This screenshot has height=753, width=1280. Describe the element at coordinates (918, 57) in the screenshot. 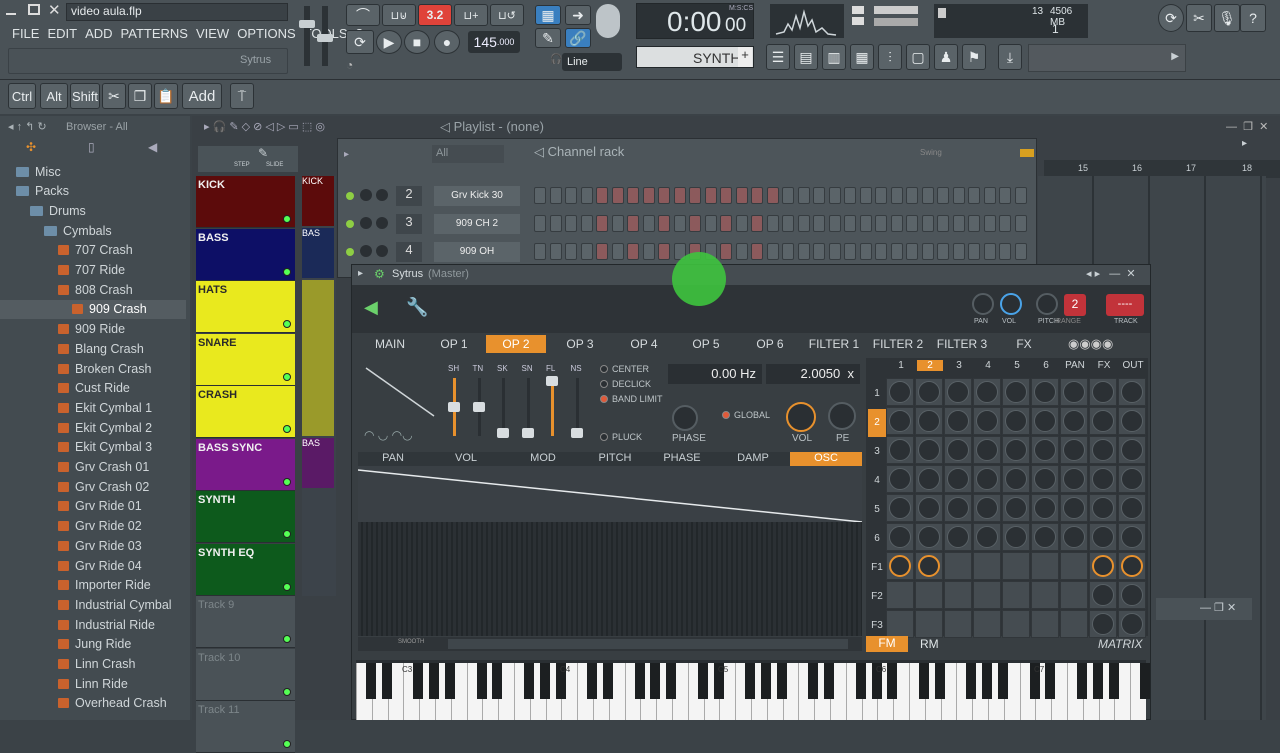

I see `template-icon: ▢` at that location.